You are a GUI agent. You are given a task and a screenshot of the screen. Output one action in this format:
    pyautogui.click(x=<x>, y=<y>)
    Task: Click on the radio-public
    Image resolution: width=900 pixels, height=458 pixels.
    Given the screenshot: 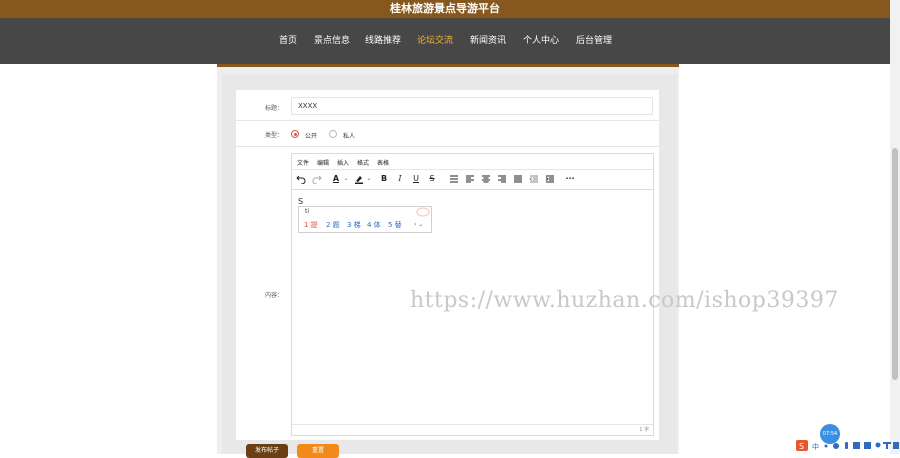 What is the action you would take?
    pyautogui.click(x=295, y=134)
    